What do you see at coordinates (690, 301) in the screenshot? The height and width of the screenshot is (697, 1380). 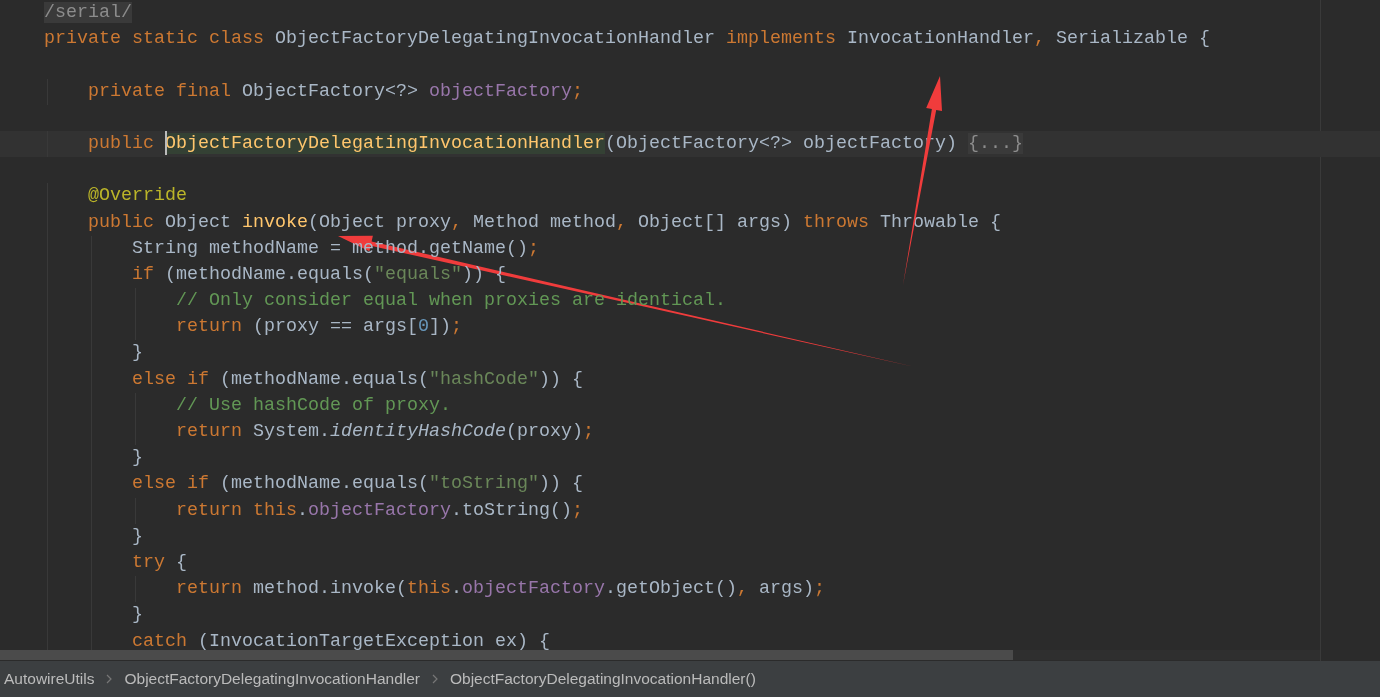 I see `code-line: // Only consider equal when proxies are identical.` at bounding box center [690, 301].